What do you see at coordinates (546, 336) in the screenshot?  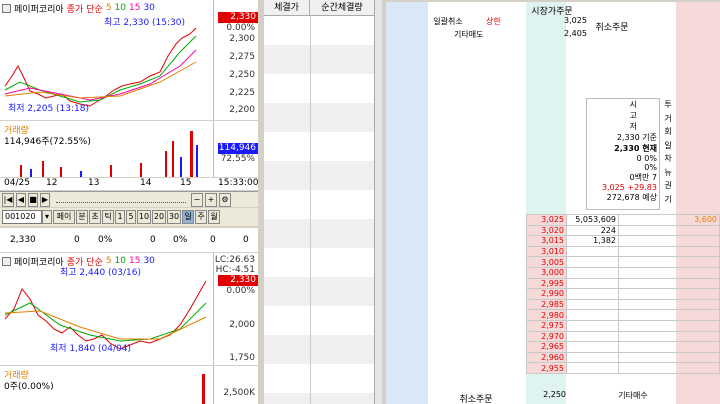 I see `ask-price: 2,970` at bounding box center [546, 336].